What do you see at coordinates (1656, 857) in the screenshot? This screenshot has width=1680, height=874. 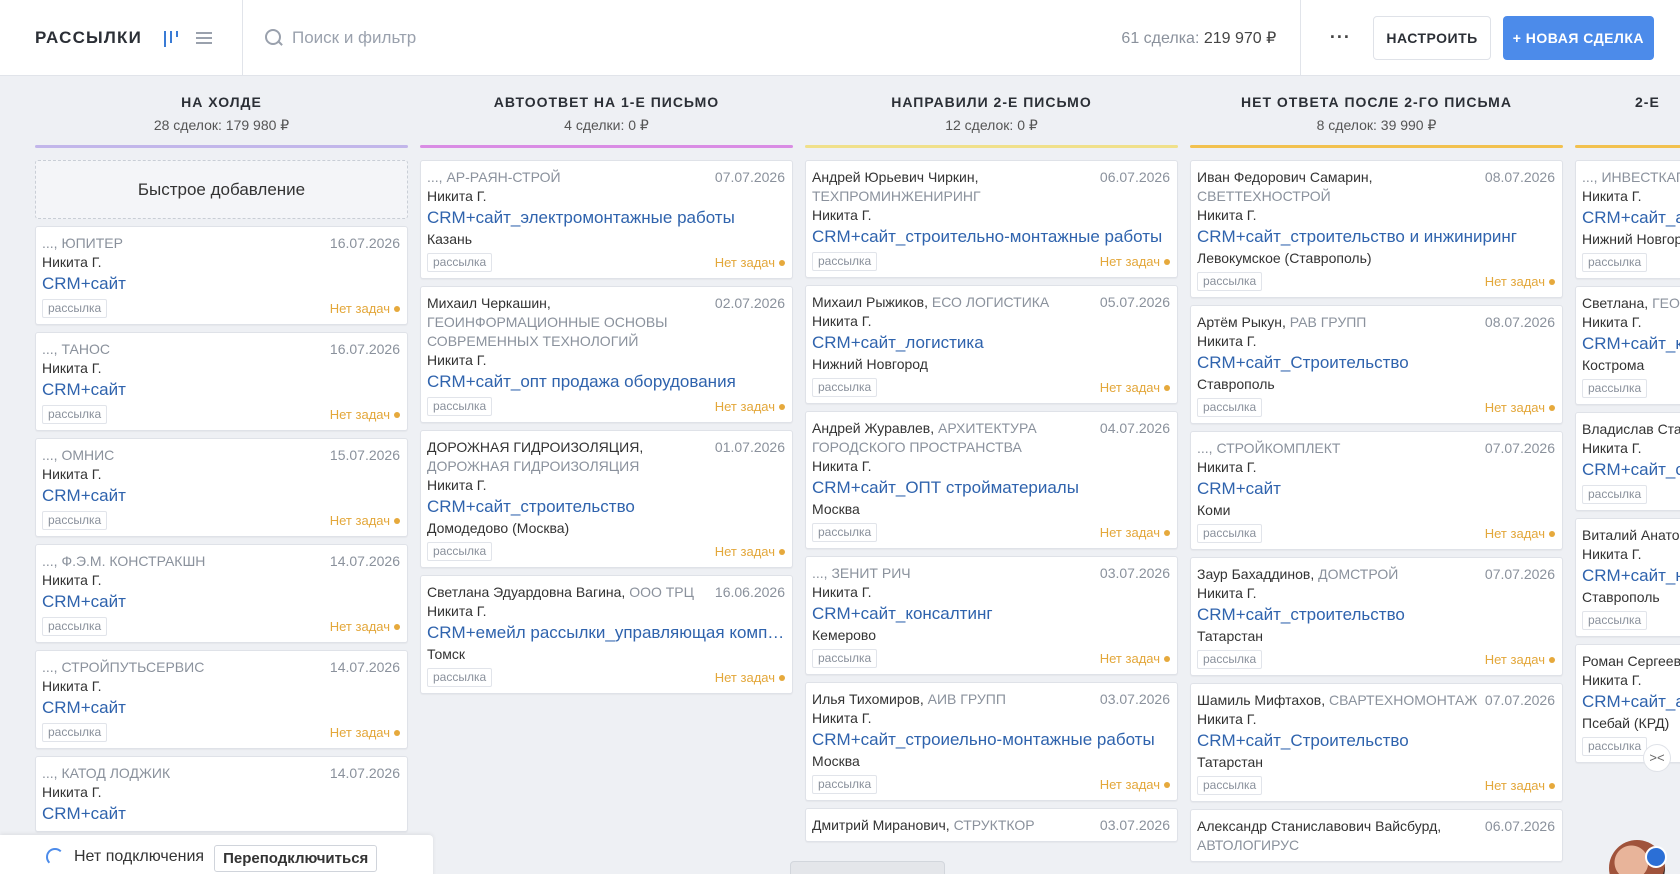 I see `chat-badge-icon` at bounding box center [1656, 857].